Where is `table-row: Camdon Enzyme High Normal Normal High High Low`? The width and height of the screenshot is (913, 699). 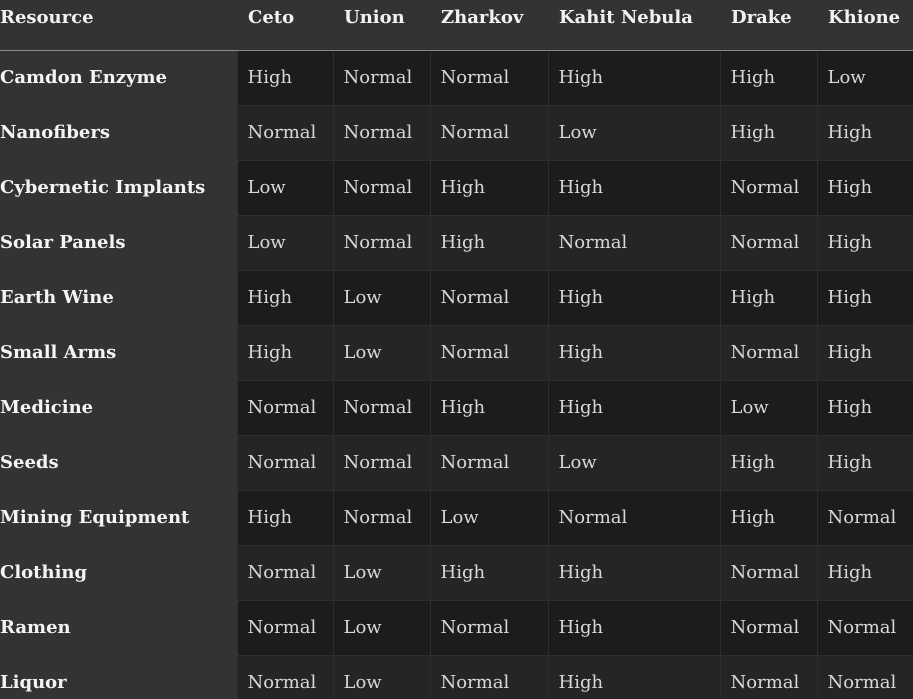
table-row: Camdon Enzyme High Normal Normal High High Low is located at coordinates (456, 77).